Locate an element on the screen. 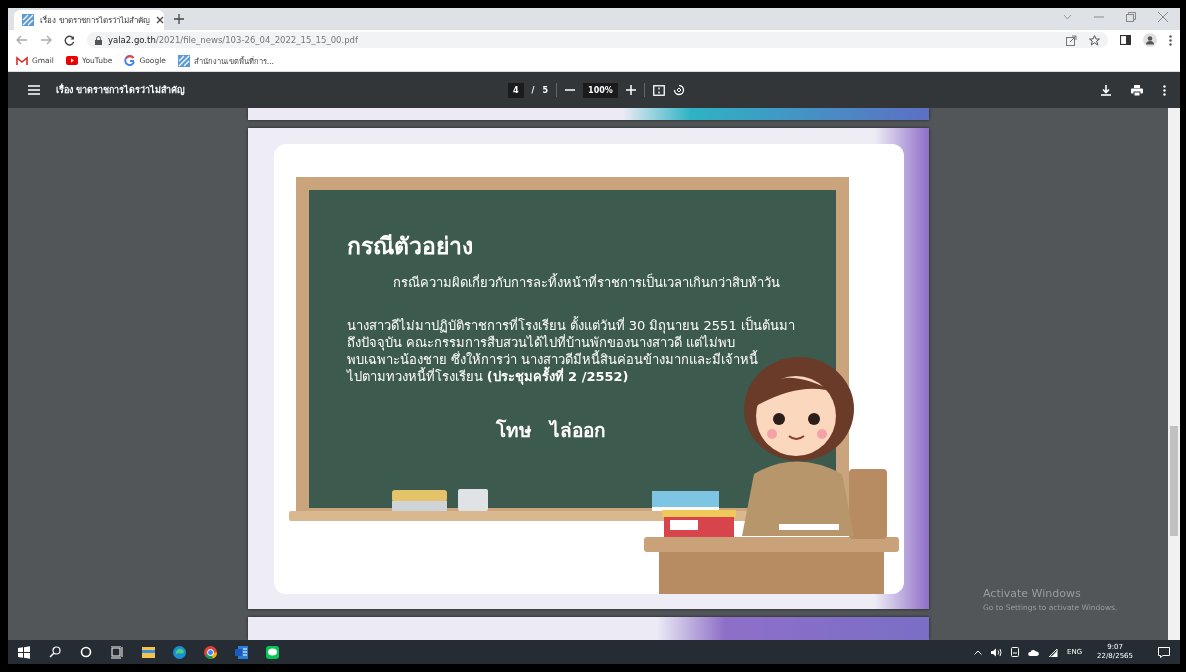 Image resolution: width=1186 pixels, height=672 pixels. caret-up-icon is located at coordinates (978, 652).